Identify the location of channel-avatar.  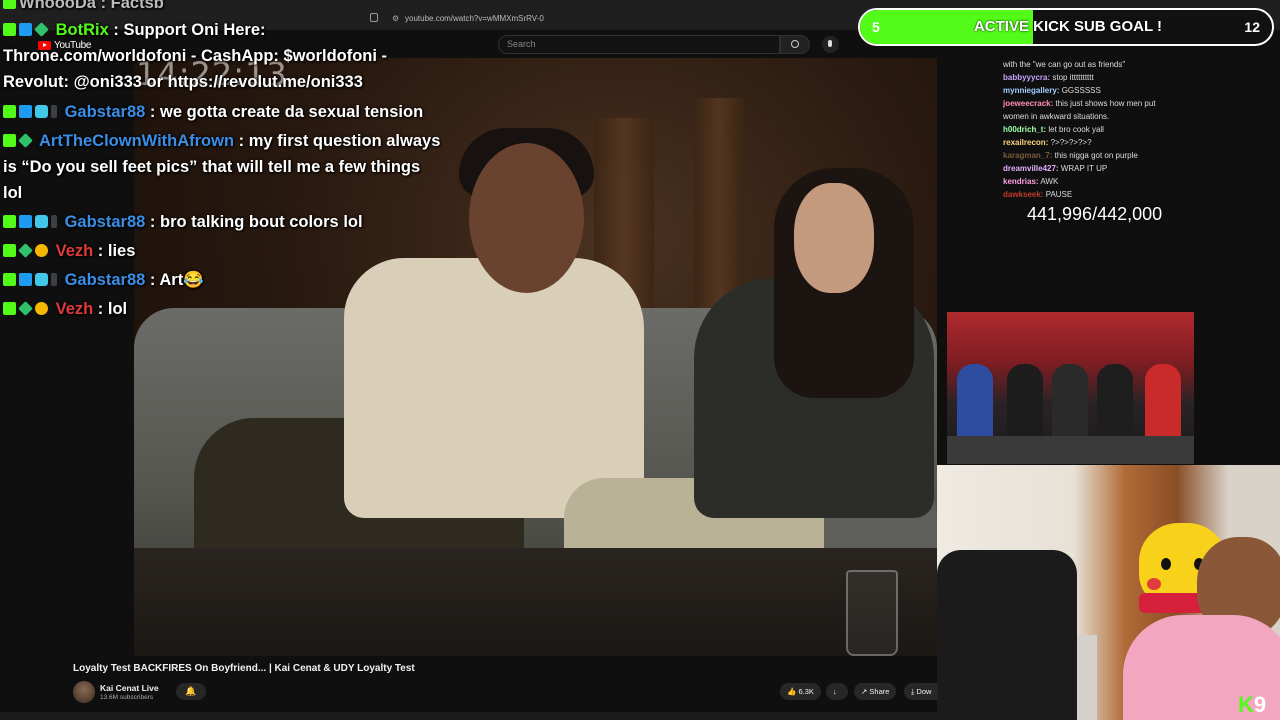
(84, 692).